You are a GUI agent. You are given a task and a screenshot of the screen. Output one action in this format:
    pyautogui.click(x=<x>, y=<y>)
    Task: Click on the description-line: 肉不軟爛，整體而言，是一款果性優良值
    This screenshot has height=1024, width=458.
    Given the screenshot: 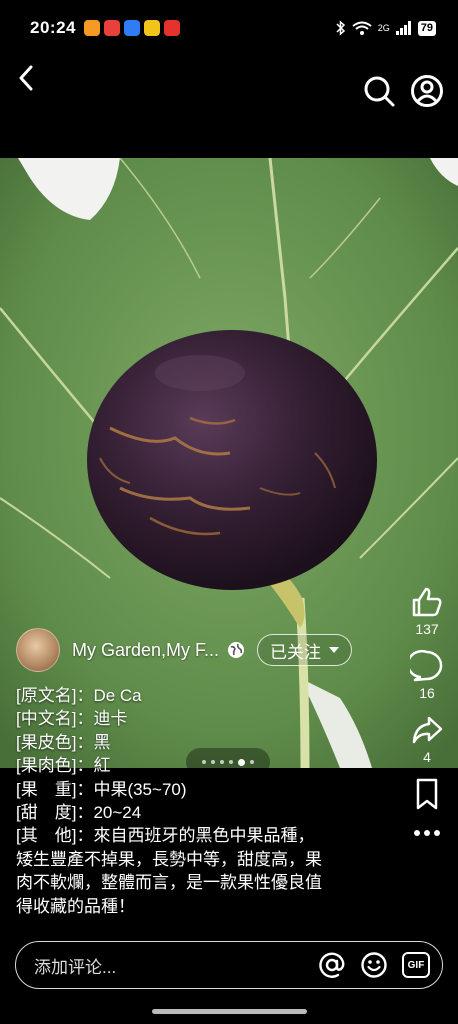 What is the action you would take?
    pyautogui.click(x=169, y=883)
    